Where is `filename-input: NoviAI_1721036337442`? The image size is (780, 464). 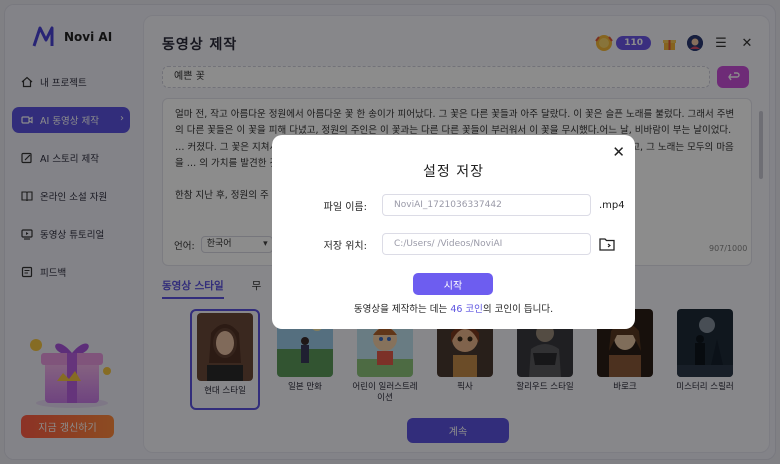 filename-input: NoviAI_1721036337442 is located at coordinates (486, 205).